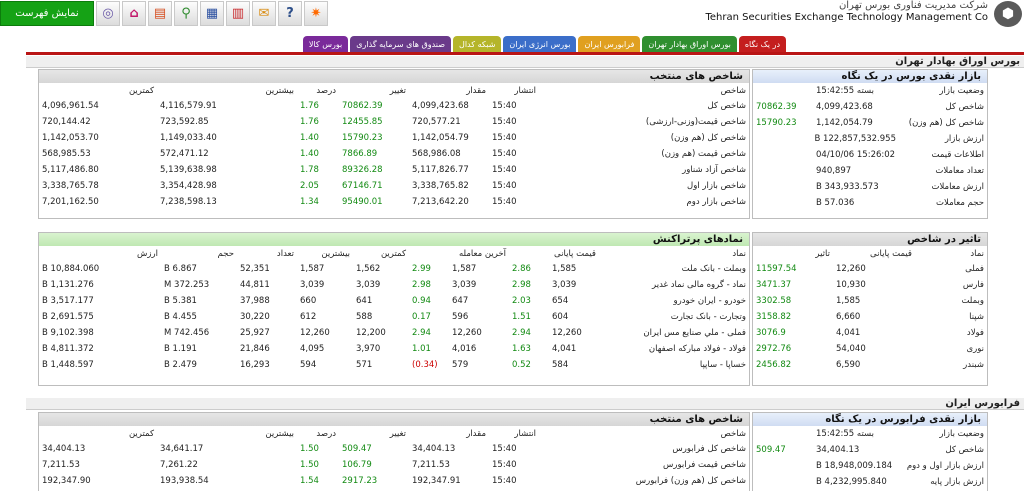  I want to click on tab-funds: صندوق های سرمایه گذاری, so click(400, 44).